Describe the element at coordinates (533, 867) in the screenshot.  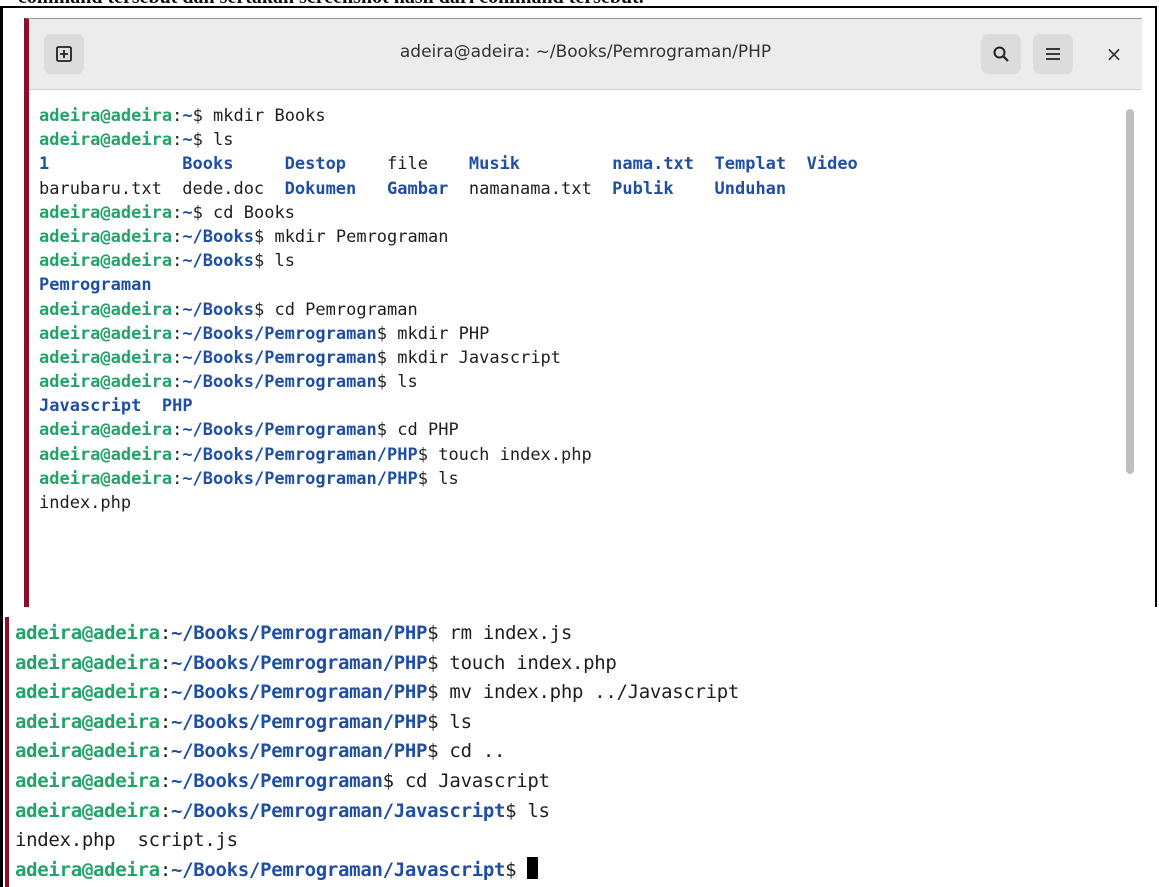
I see `text-cursor` at that location.